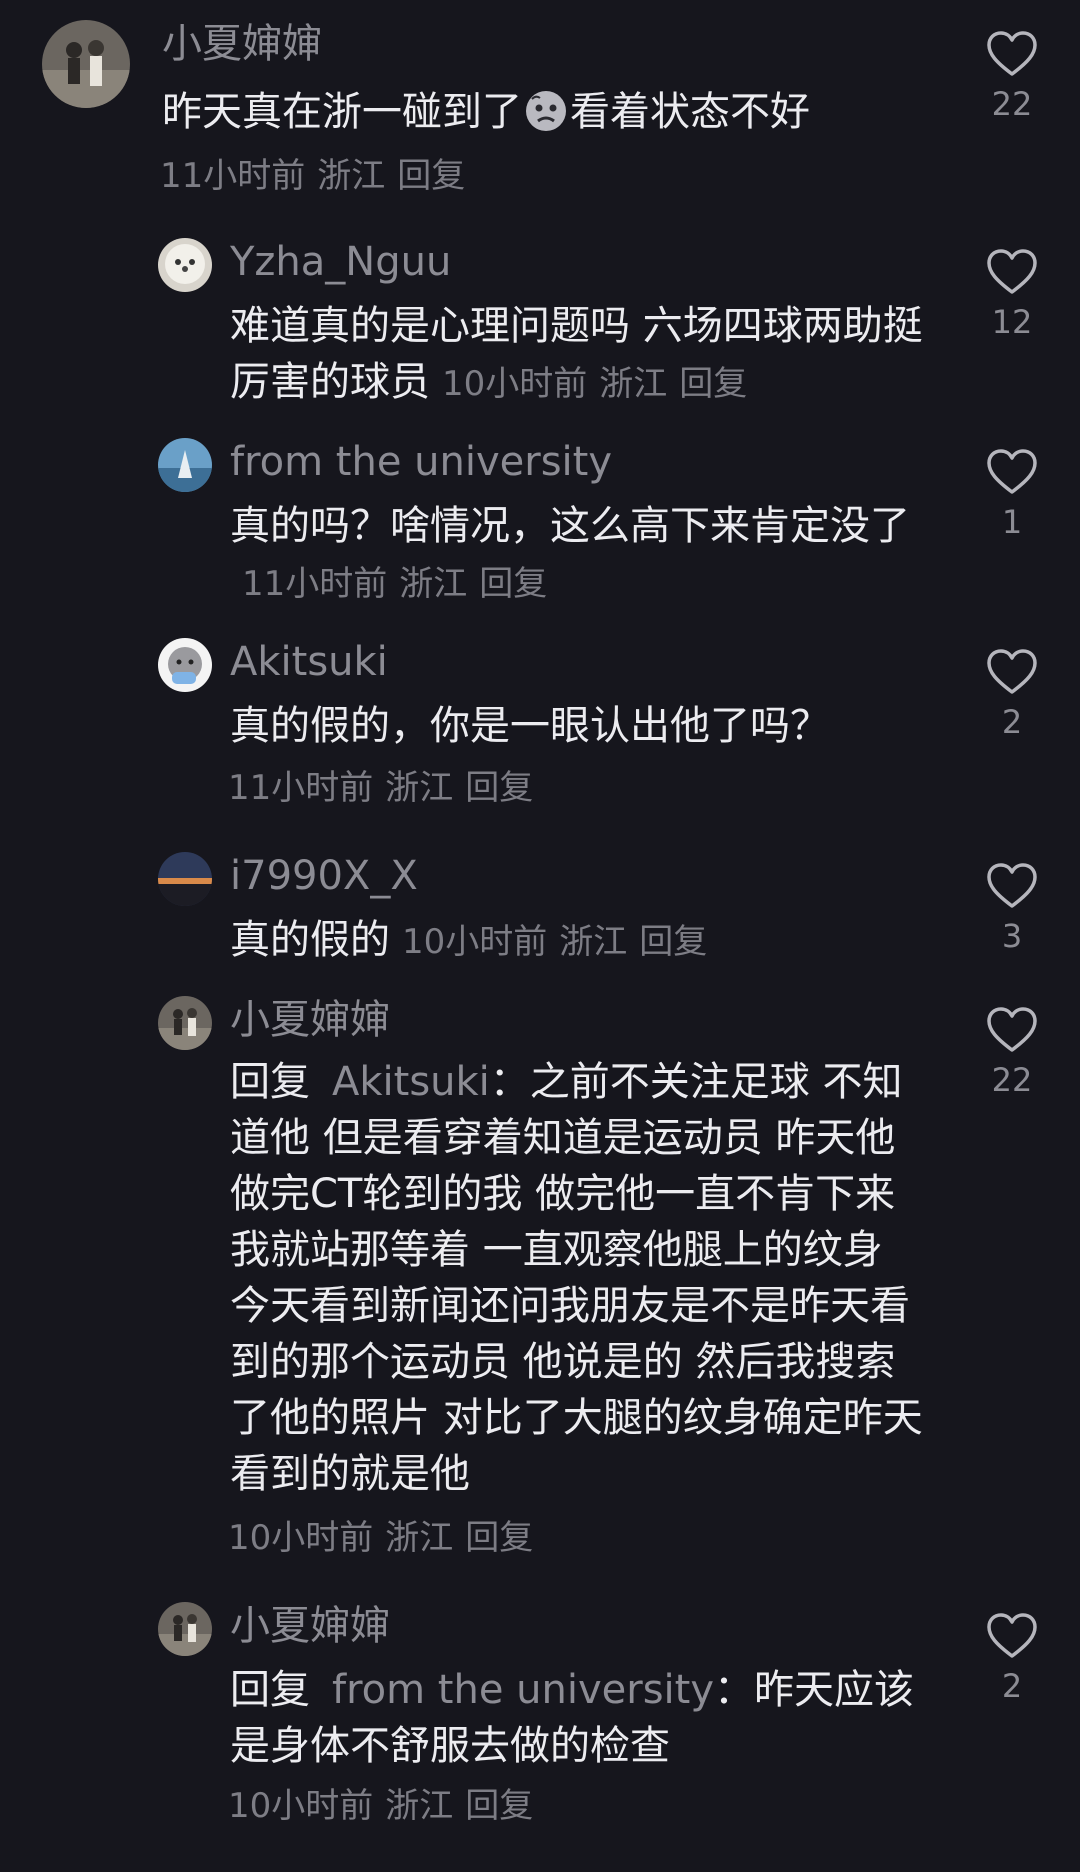 The width and height of the screenshot is (1080, 1872). Describe the element at coordinates (570, 526) in the screenshot. I see `comment-text-part: 真的吗？啥情况，这么高下来肯定没了` at that location.